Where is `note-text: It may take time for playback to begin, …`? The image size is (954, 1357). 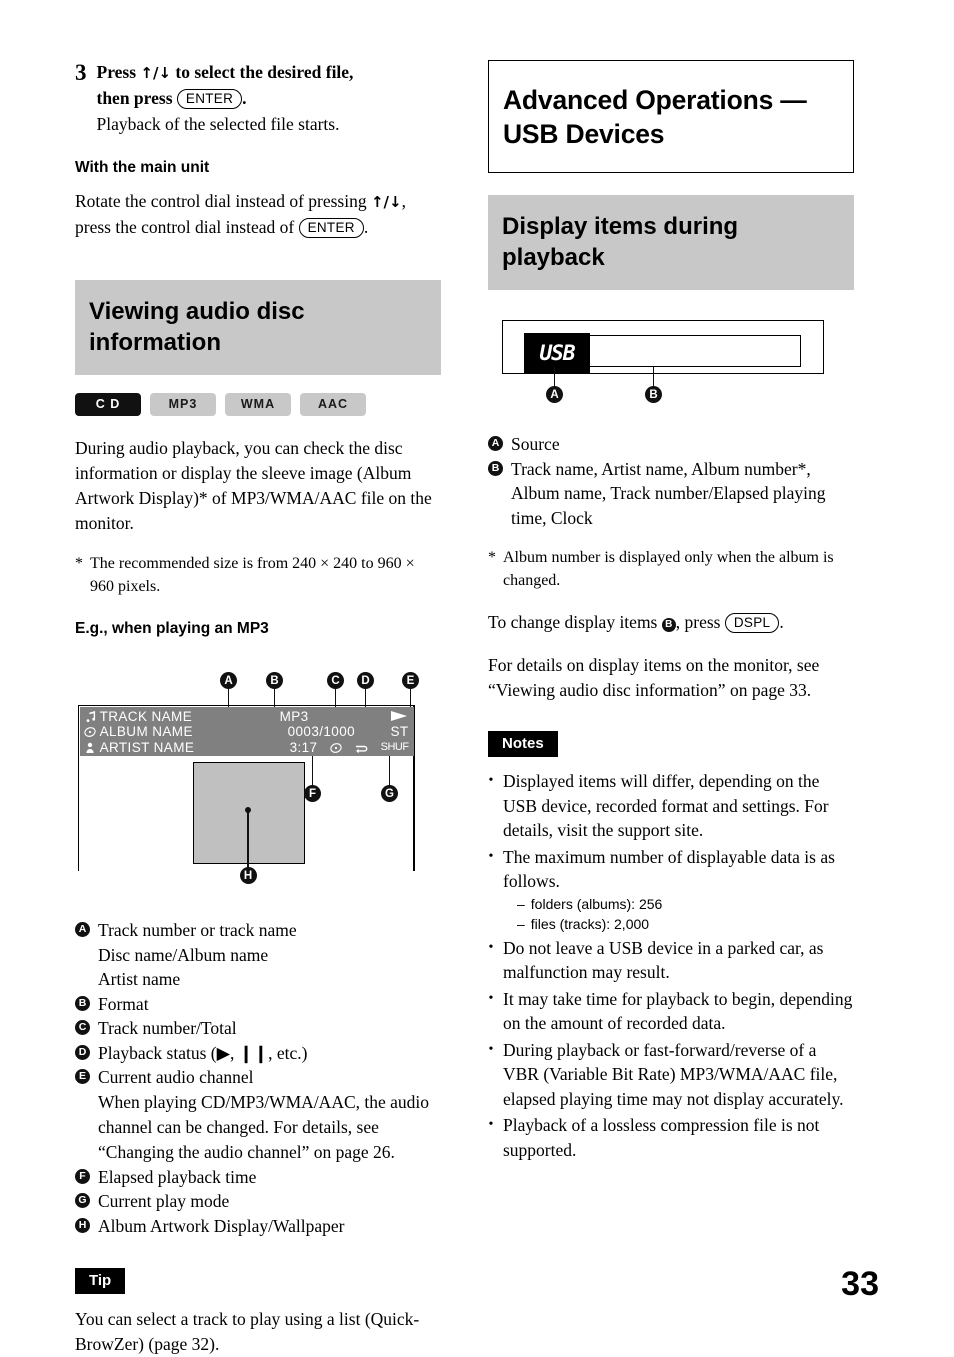 note-text: It may take time for playback to begin, … is located at coordinates (678, 1011).